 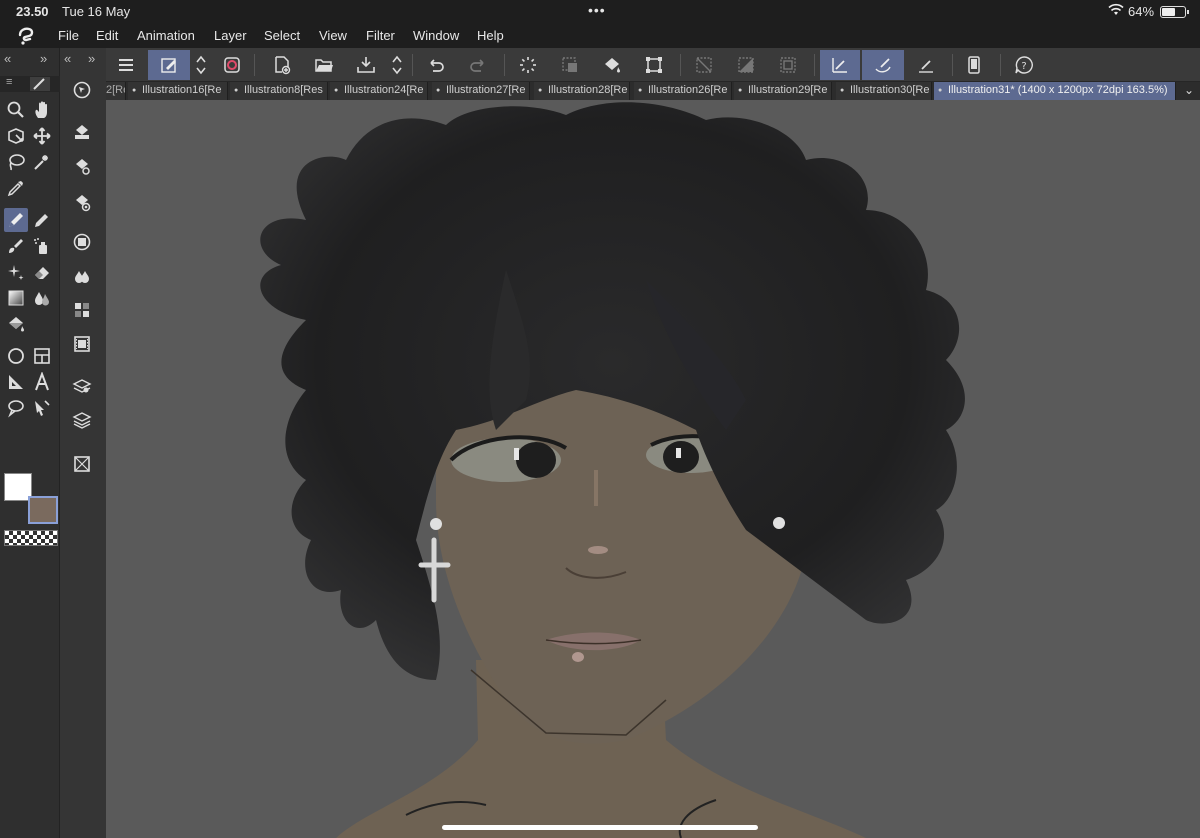 I want to click on help-icon: ?, so click(x=1024, y=65).